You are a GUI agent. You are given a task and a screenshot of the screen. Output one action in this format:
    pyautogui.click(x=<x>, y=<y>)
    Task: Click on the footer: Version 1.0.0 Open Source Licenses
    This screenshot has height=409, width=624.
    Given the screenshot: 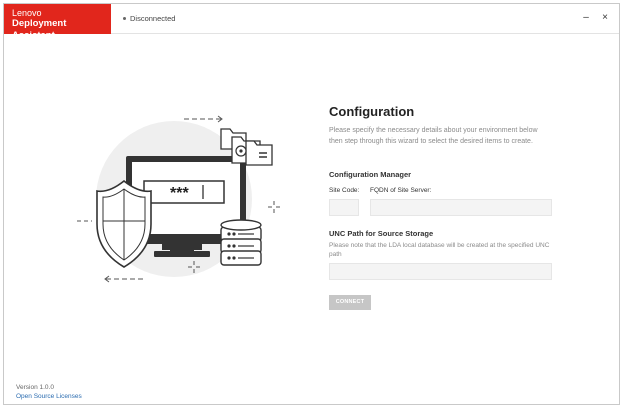 What is the action you would take?
    pyautogui.click(x=49, y=392)
    